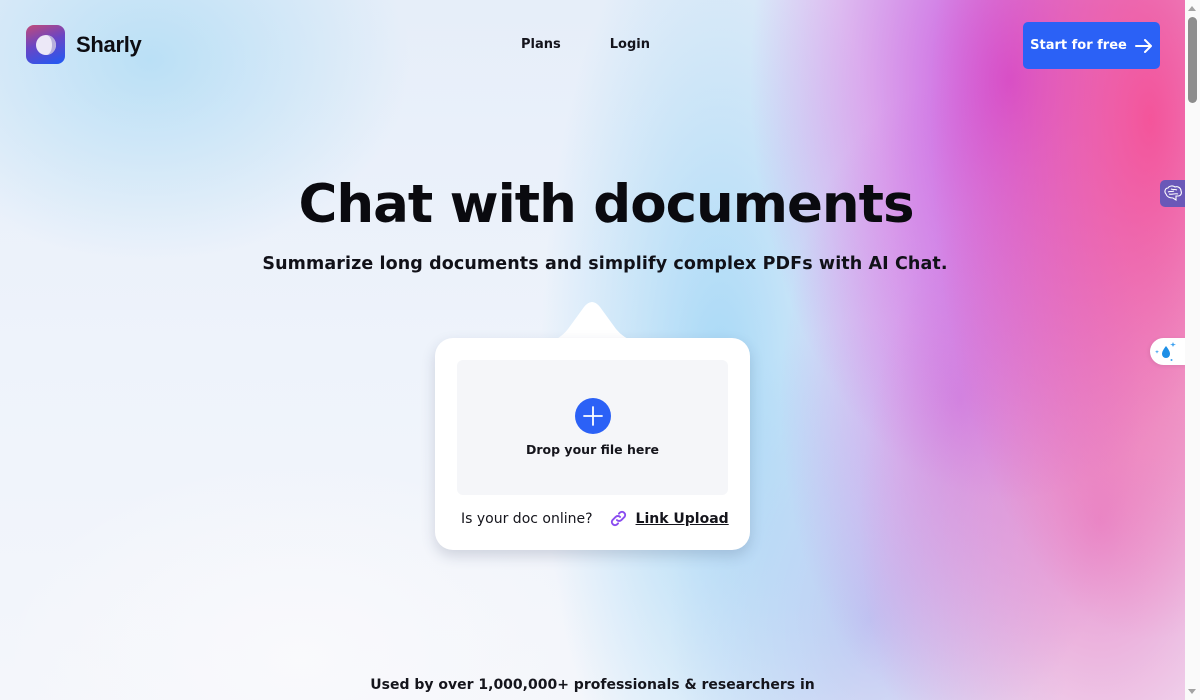 The image size is (1200, 700). Describe the element at coordinates (618, 518) in the screenshot. I see `link-icon` at that location.